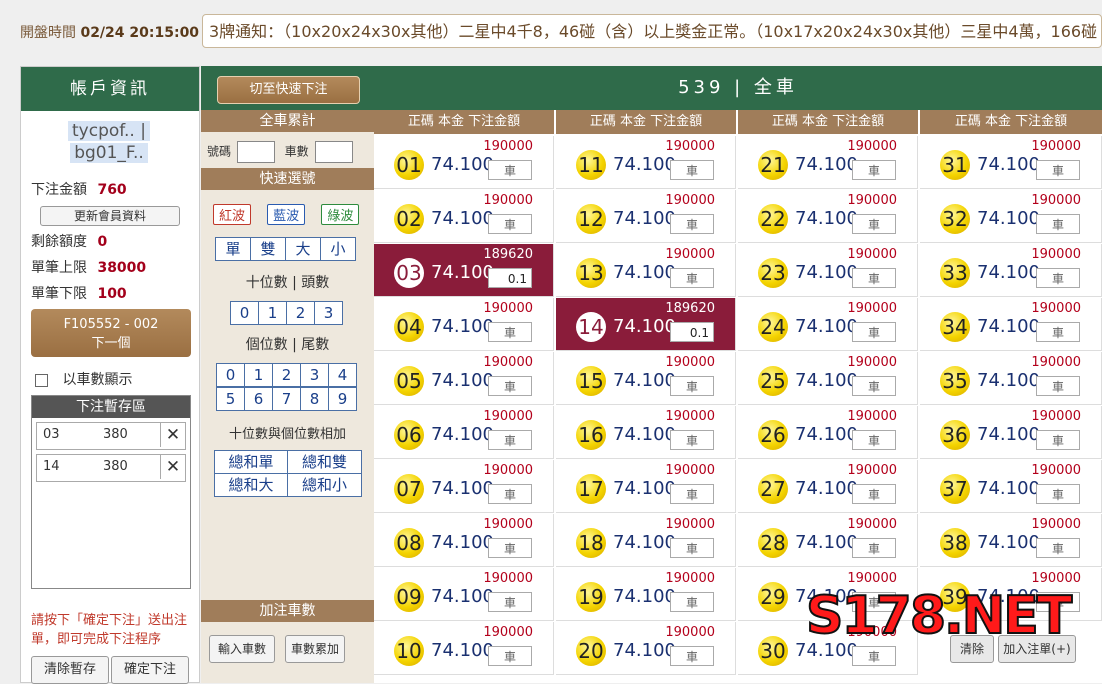 The width and height of the screenshot is (1102, 684). I want to click on number-cell: 33 74.100 190000 車, so click(1011, 270).